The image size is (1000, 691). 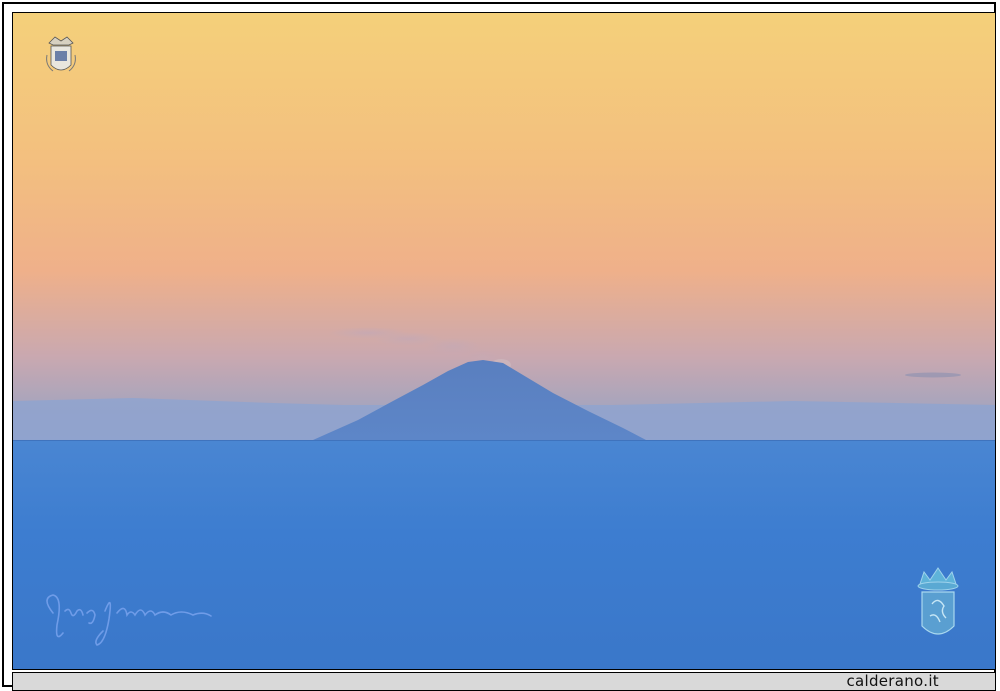 I want to click on distant-cloud, so click(x=933, y=375).